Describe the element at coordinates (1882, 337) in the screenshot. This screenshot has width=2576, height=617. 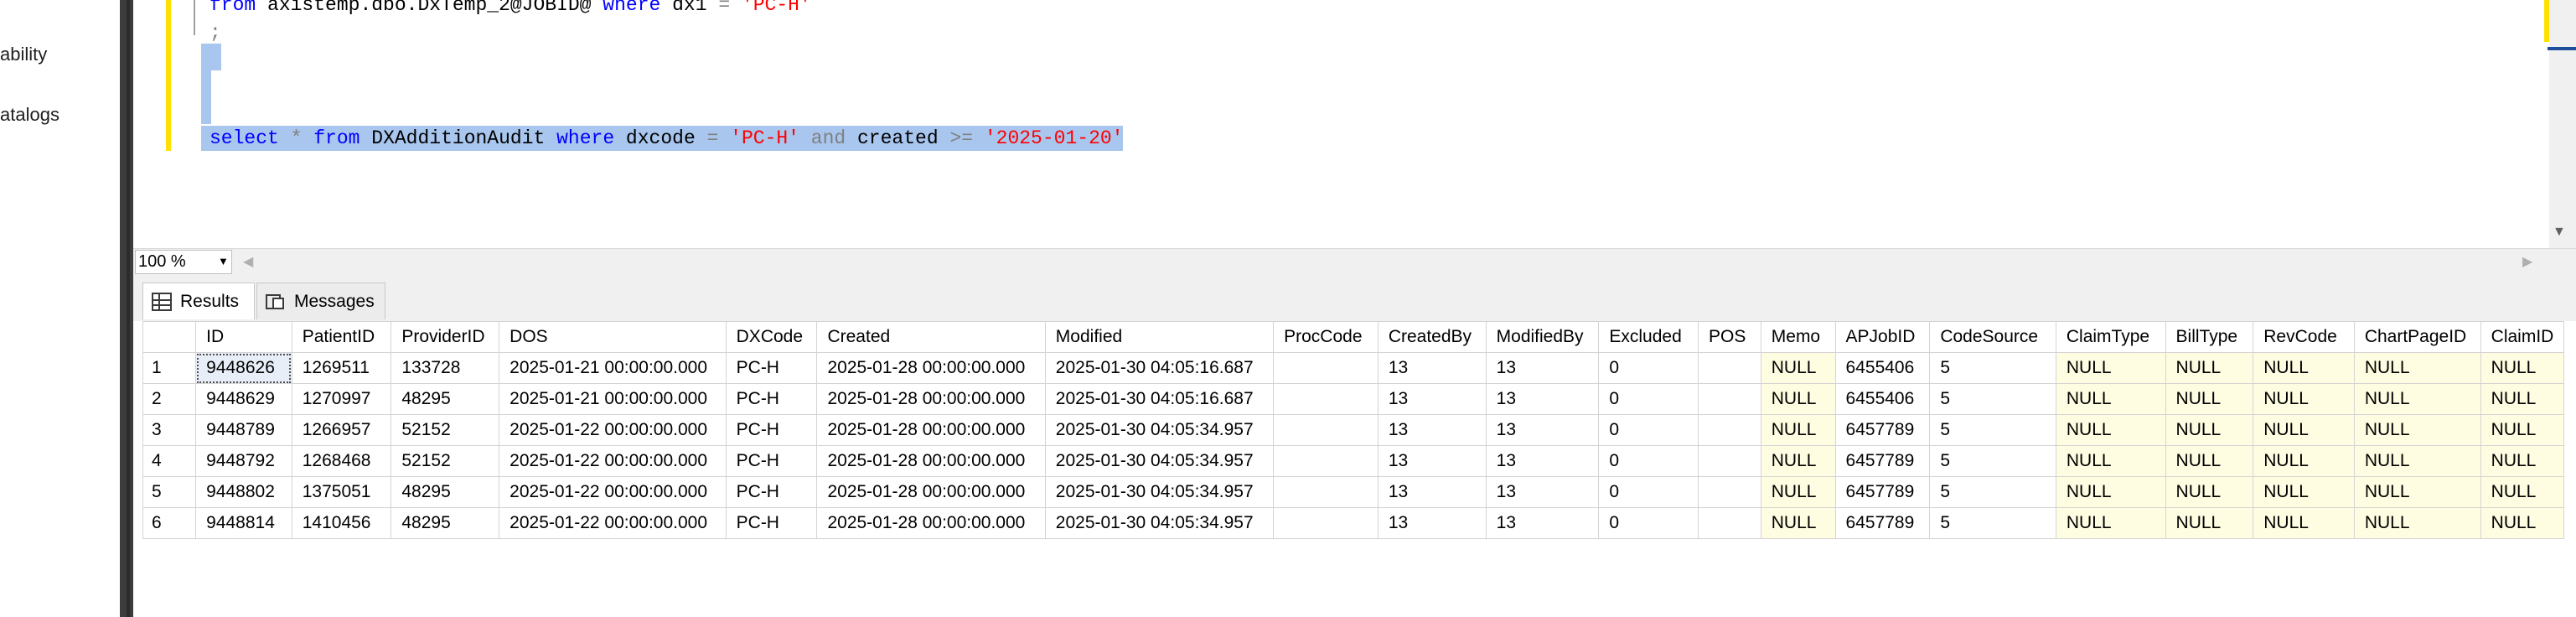
I see `column-header-apjobid: APJobID` at that location.